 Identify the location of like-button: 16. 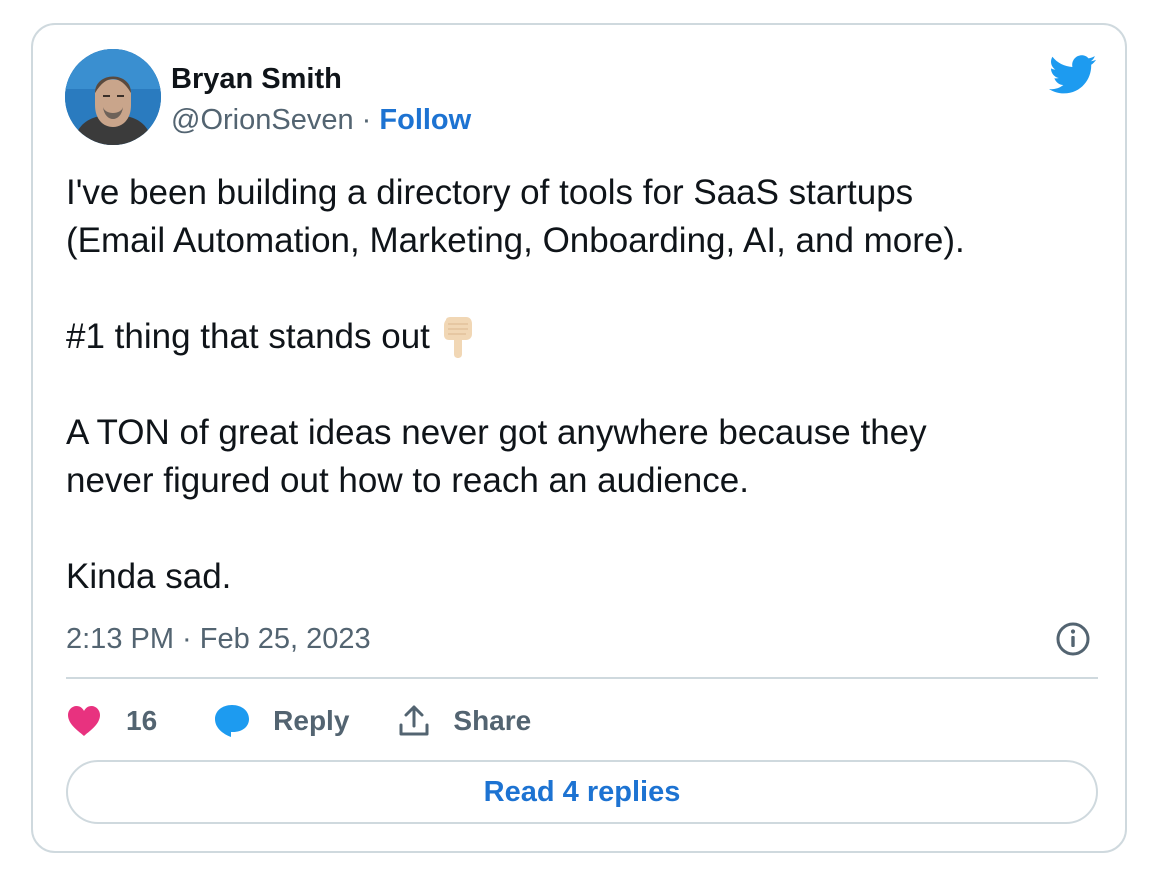
(111, 721).